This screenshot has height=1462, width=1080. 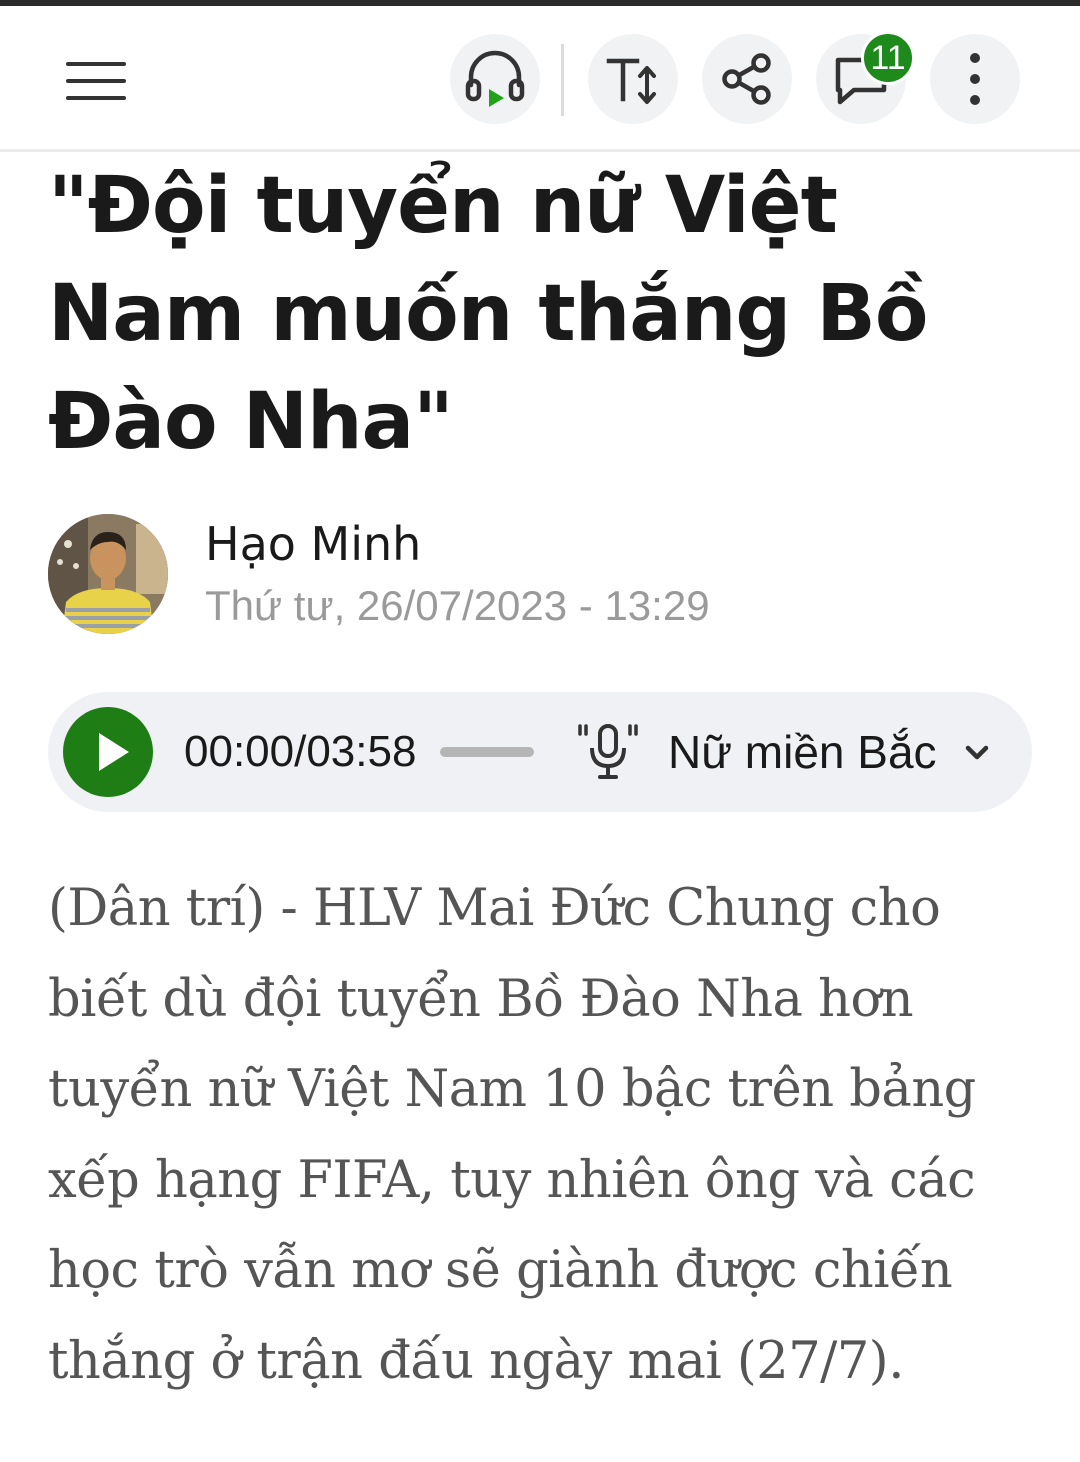 I want to click on audio-time: 00:00/03:58, so click(x=300, y=751).